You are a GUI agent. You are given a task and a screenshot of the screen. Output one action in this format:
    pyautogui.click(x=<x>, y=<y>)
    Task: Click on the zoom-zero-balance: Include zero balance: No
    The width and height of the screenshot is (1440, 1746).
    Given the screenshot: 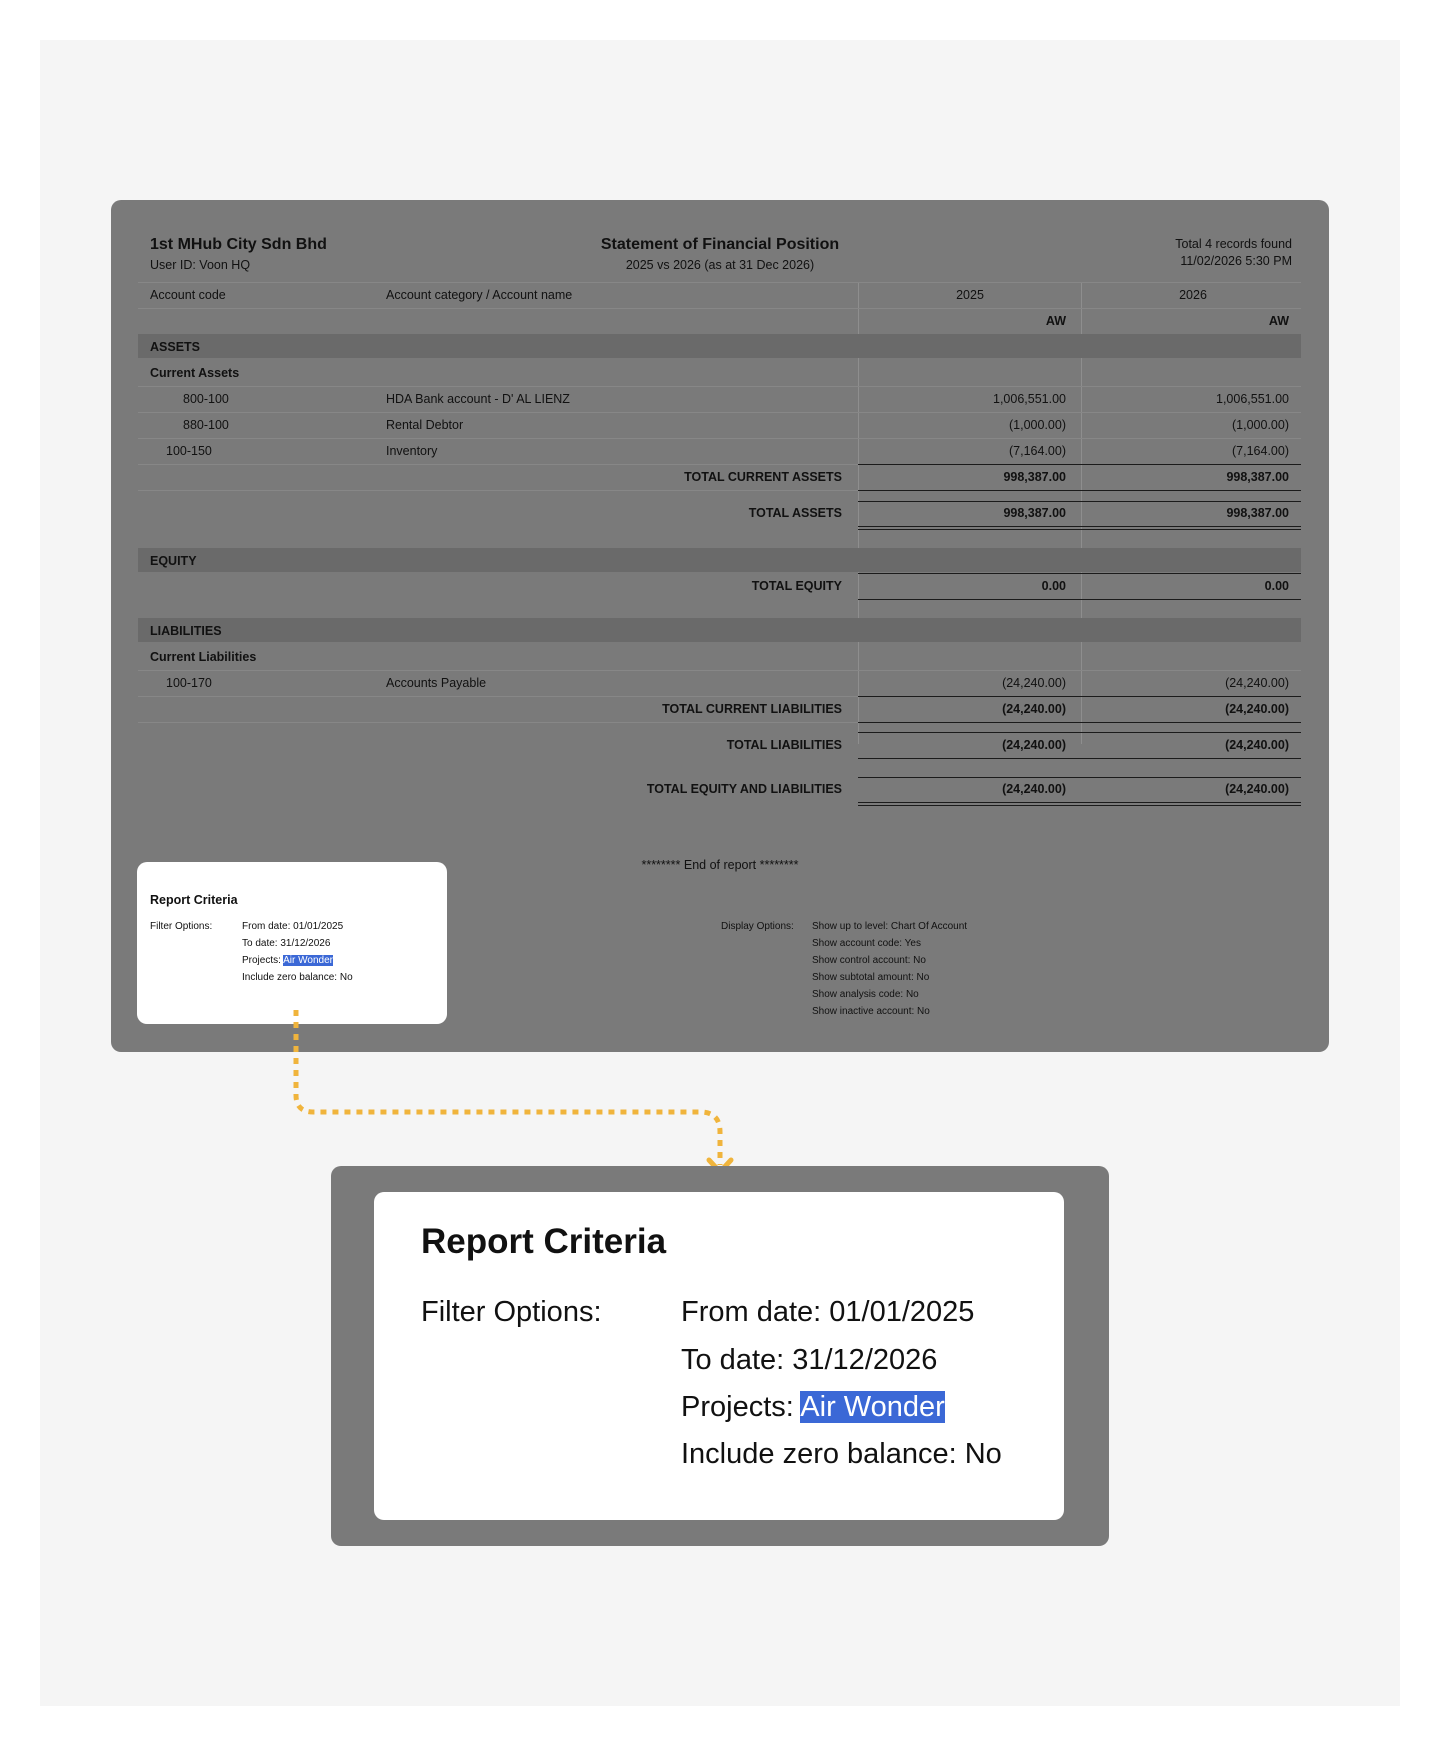 What is the action you would take?
    pyautogui.click(x=841, y=1454)
    